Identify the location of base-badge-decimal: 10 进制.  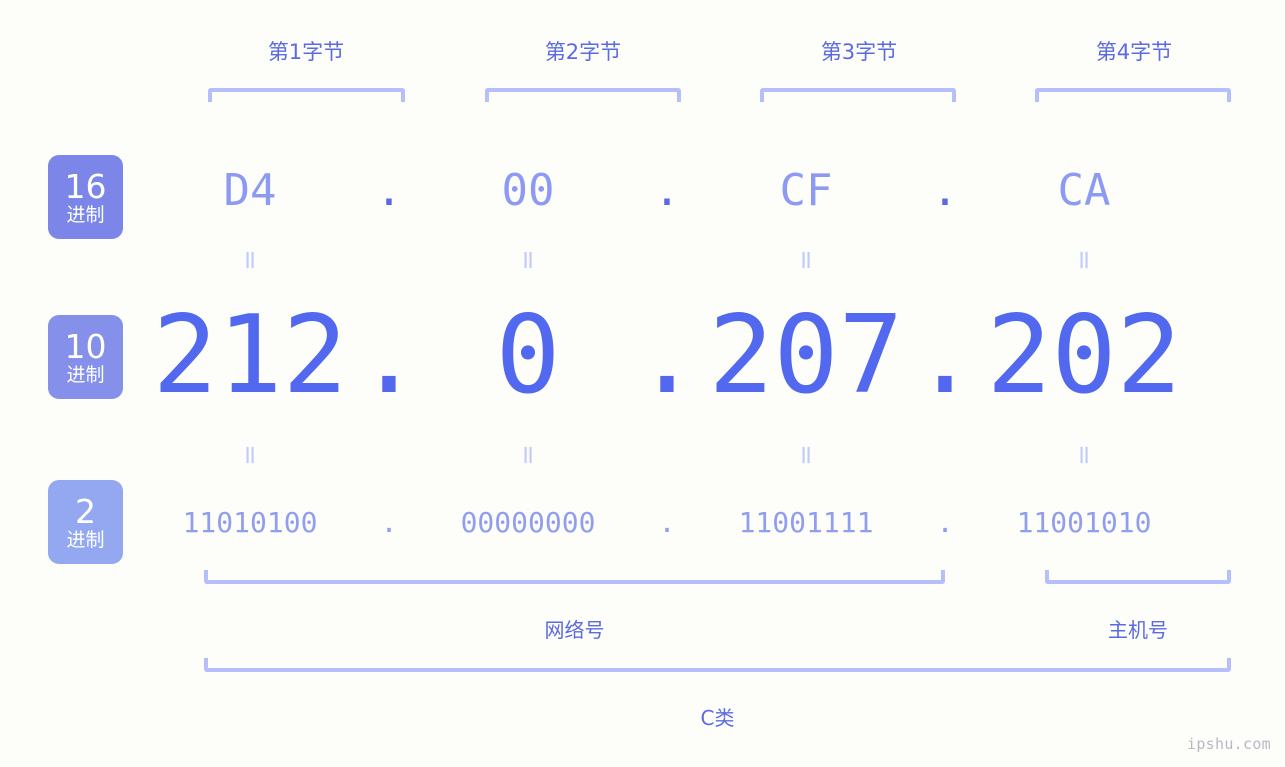
(85, 357).